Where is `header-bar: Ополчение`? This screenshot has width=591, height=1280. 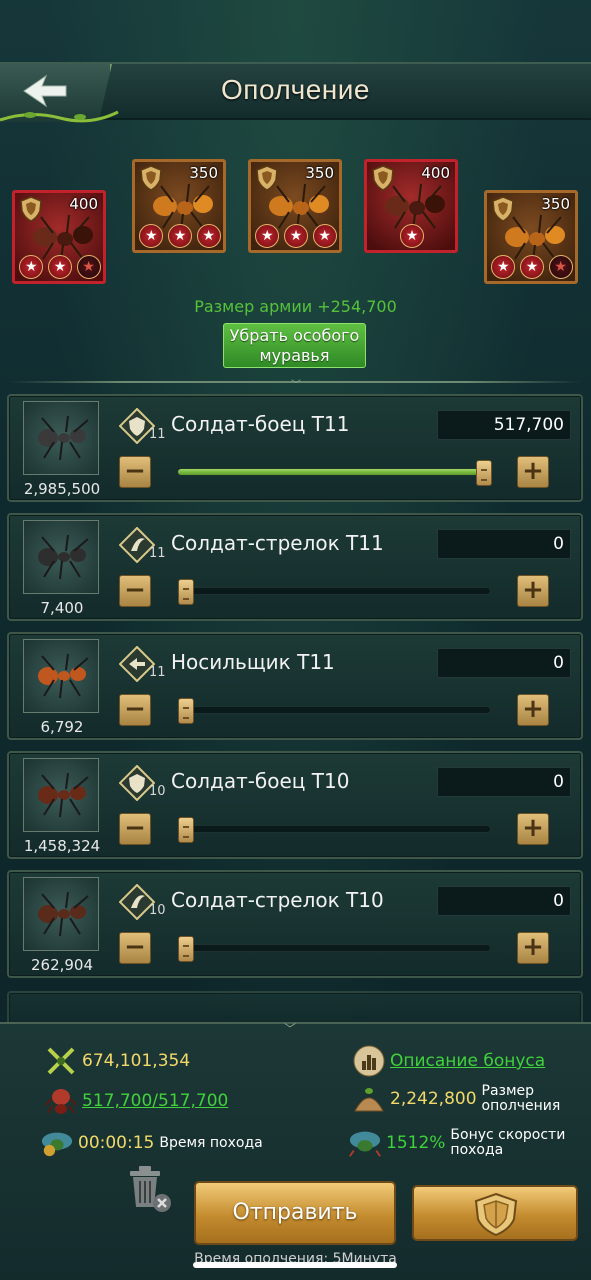 header-bar: Ополчение is located at coordinates (295, 92).